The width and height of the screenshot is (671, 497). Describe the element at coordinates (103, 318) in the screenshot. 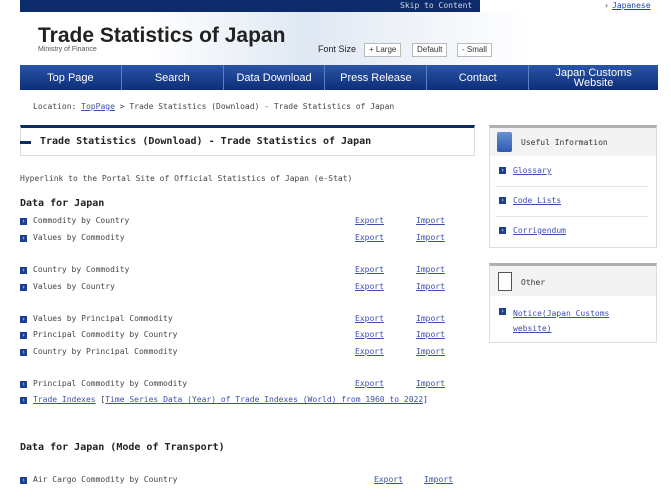

I see `row-label: Values by Principal Commodity` at that location.